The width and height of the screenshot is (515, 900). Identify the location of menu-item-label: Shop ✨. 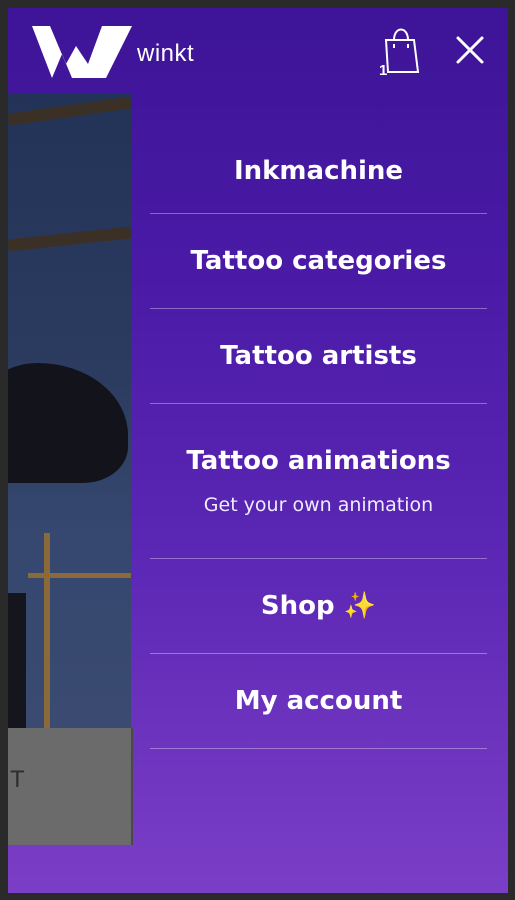
(318, 606).